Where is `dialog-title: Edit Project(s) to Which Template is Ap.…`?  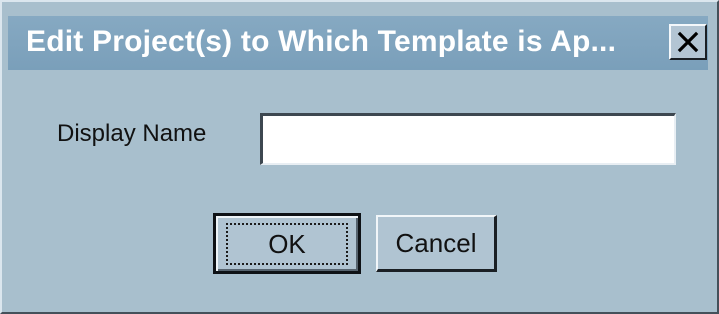
dialog-title: Edit Project(s) to Which Template is Ap.… is located at coordinates (321, 41).